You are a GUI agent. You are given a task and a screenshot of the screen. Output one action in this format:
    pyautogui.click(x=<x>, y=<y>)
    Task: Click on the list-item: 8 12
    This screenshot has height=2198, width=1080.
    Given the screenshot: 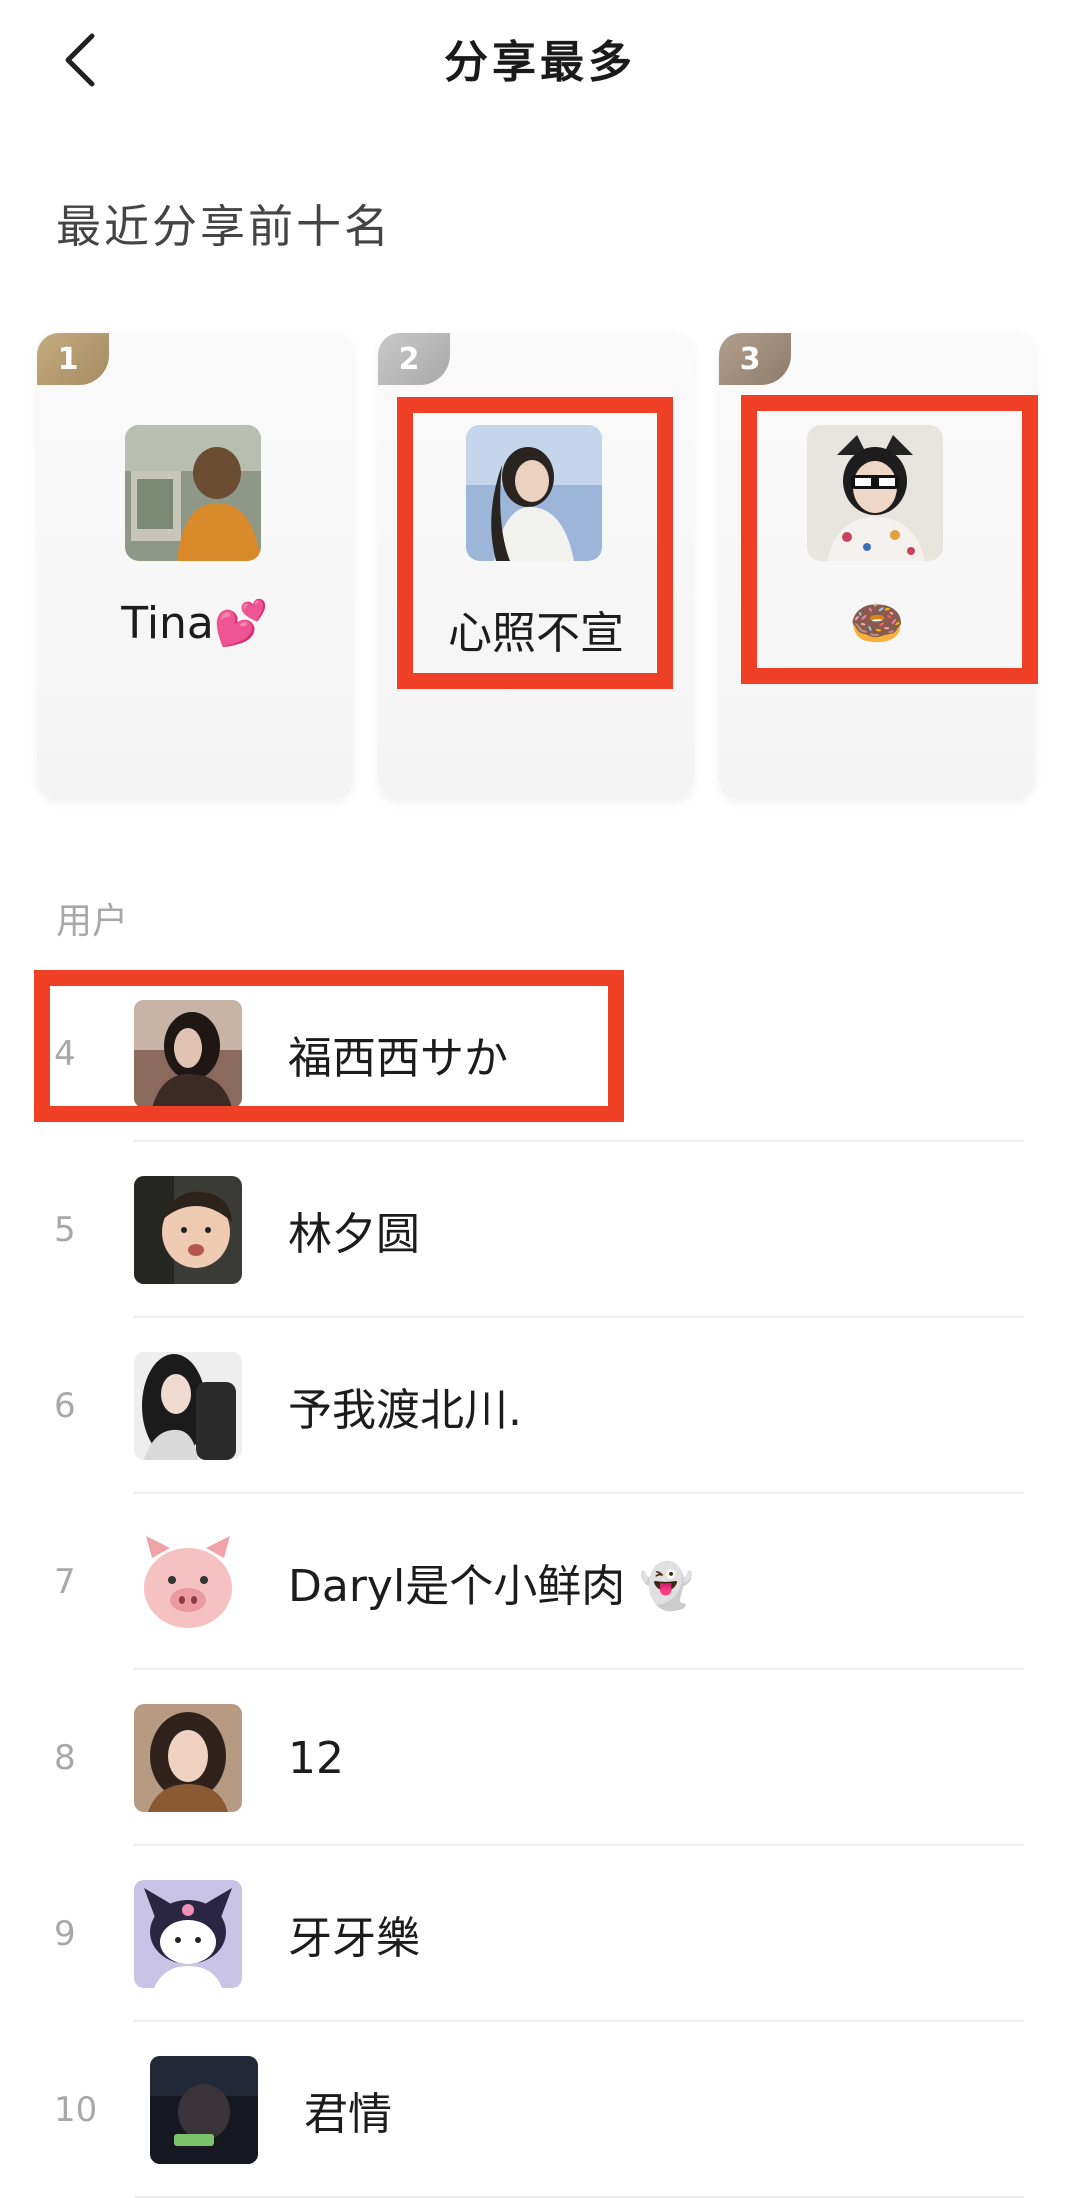 What is the action you would take?
    pyautogui.click(x=540, y=1758)
    